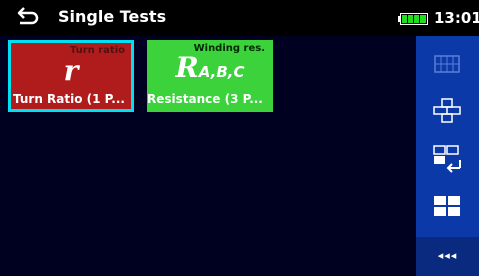 This screenshot has height=276, width=479. Describe the element at coordinates (413, 19) in the screenshot. I see `battery-full-icon` at that location.